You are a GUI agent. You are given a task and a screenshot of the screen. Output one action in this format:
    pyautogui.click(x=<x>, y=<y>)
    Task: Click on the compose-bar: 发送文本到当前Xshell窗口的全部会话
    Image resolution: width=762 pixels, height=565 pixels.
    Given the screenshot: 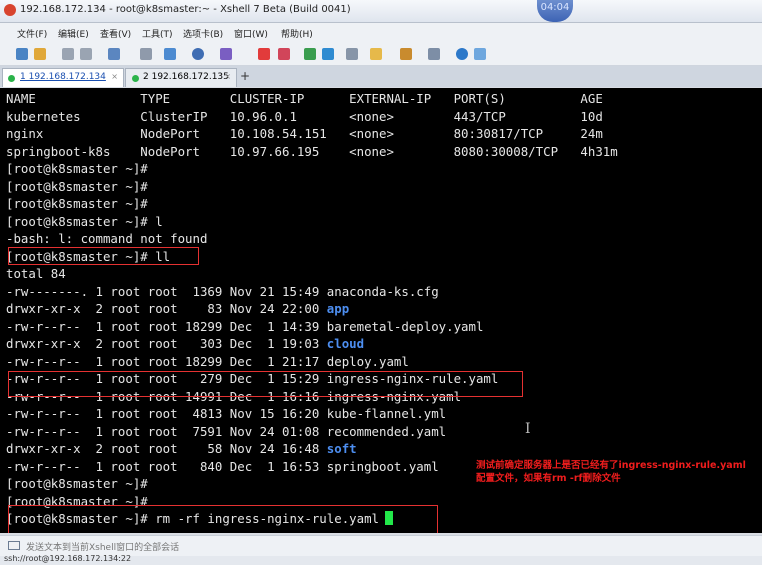 What is the action you would take?
    pyautogui.click(x=381, y=545)
    